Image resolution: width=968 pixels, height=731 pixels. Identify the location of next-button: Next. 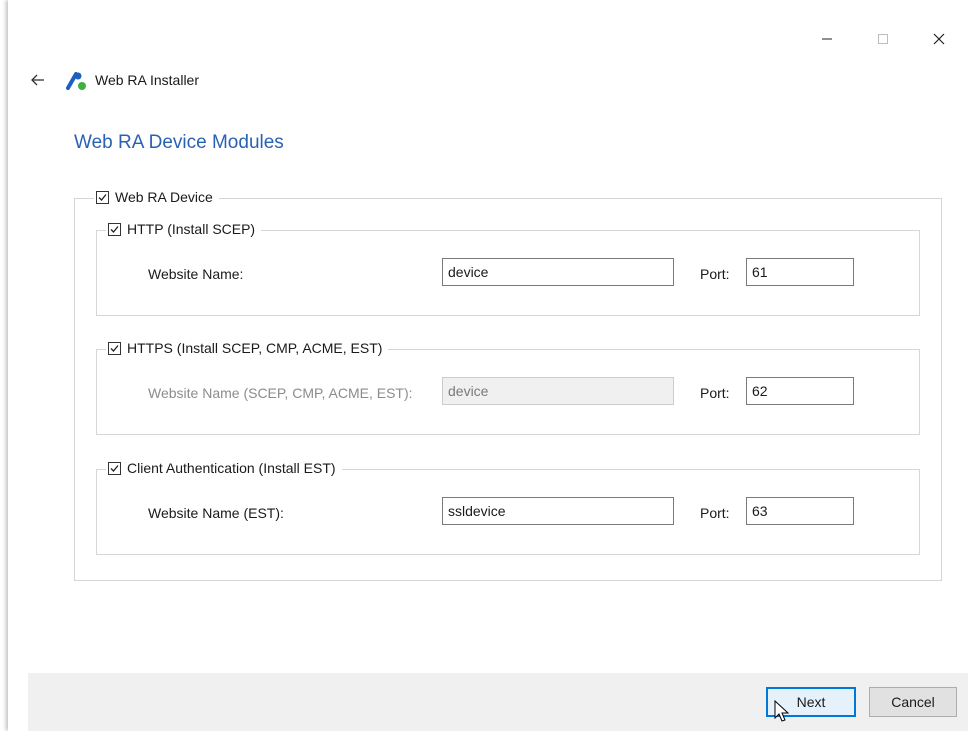
(811, 702).